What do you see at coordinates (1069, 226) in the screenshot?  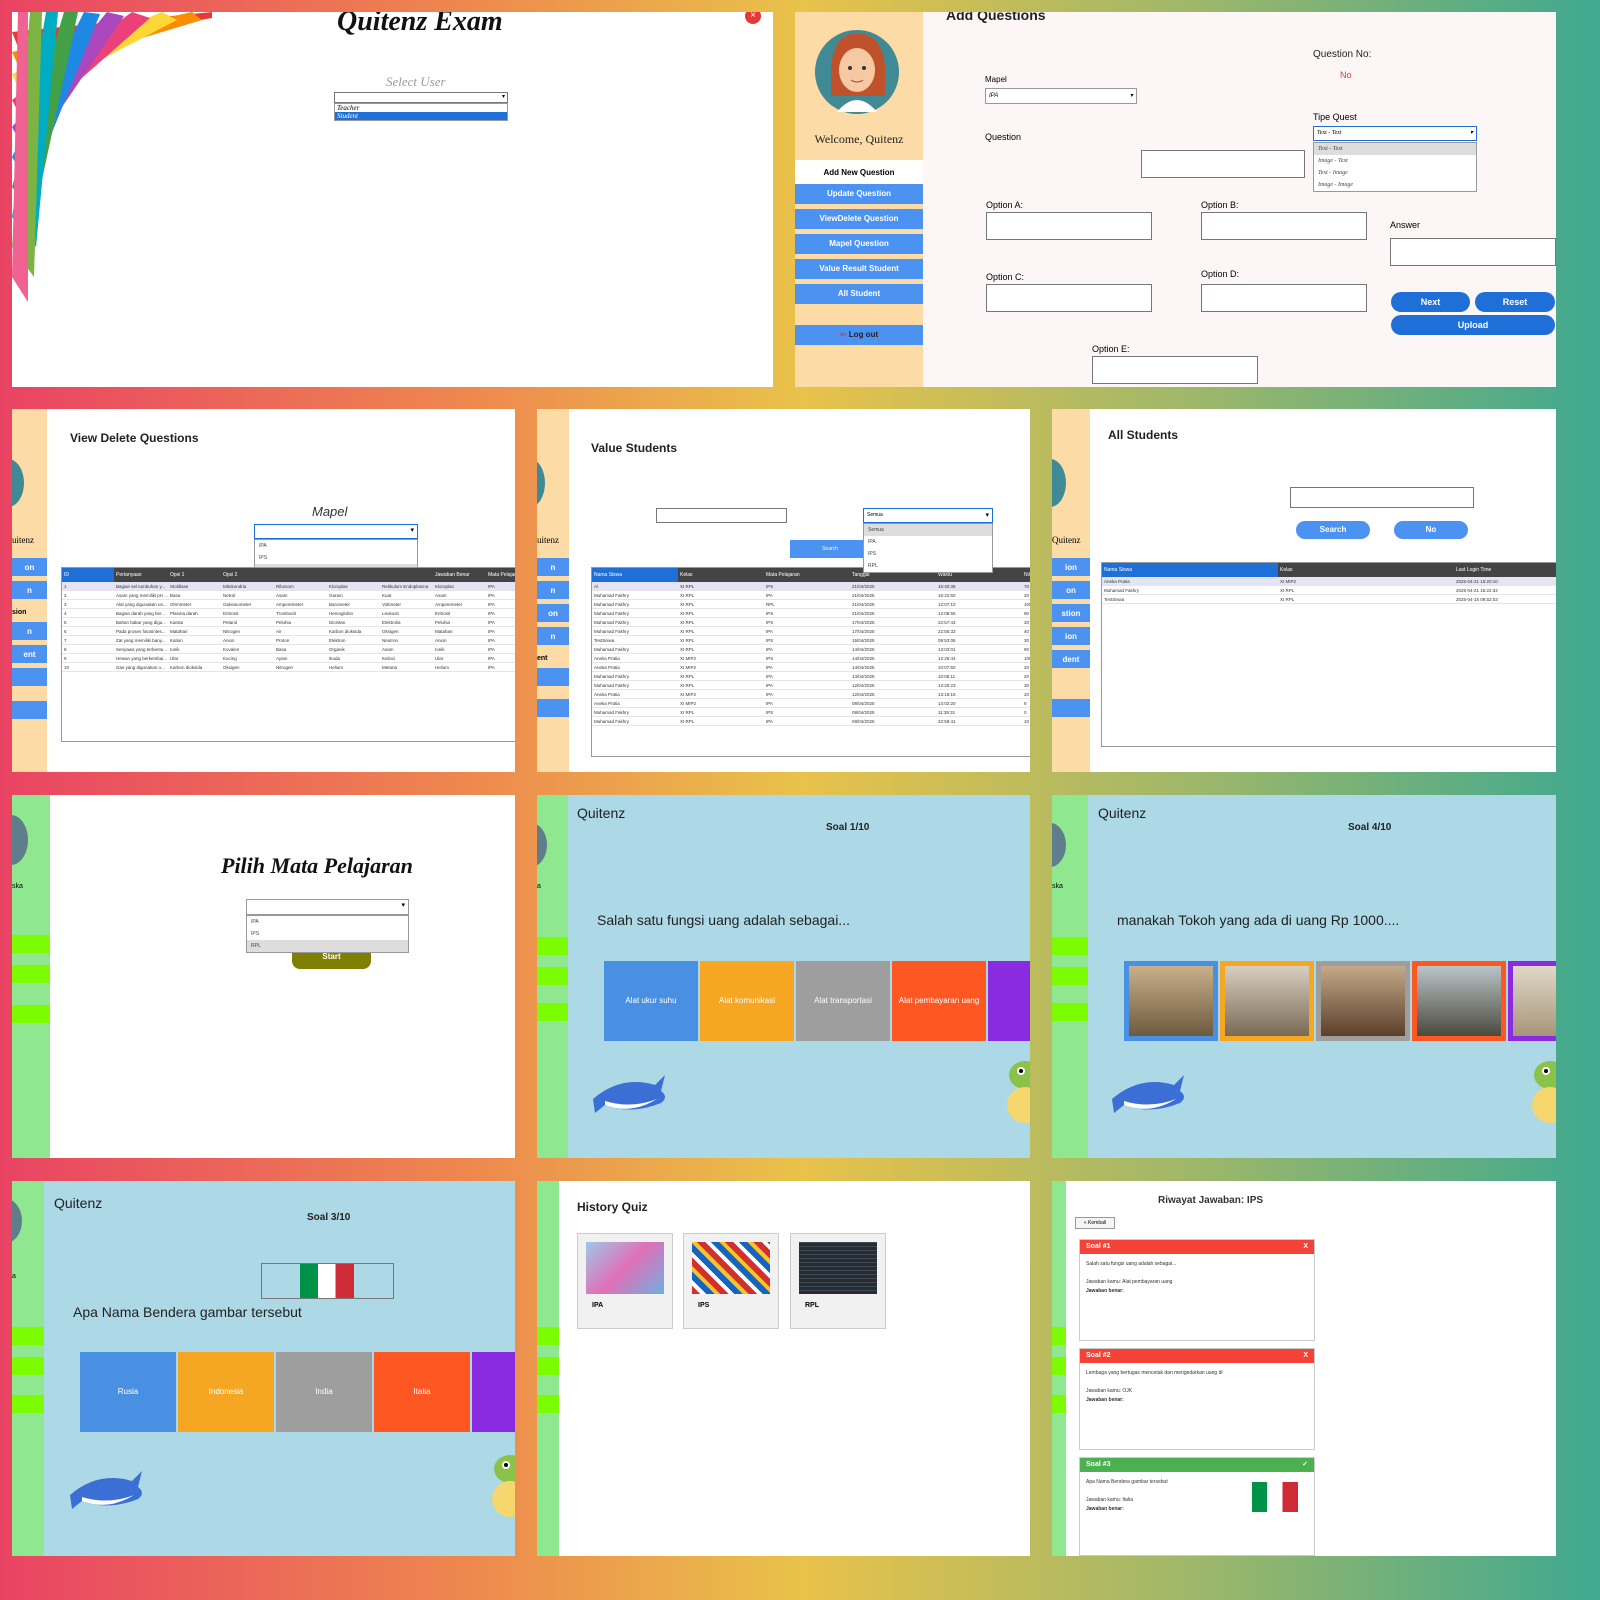 I see `option-a-input` at bounding box center [1069, 226].